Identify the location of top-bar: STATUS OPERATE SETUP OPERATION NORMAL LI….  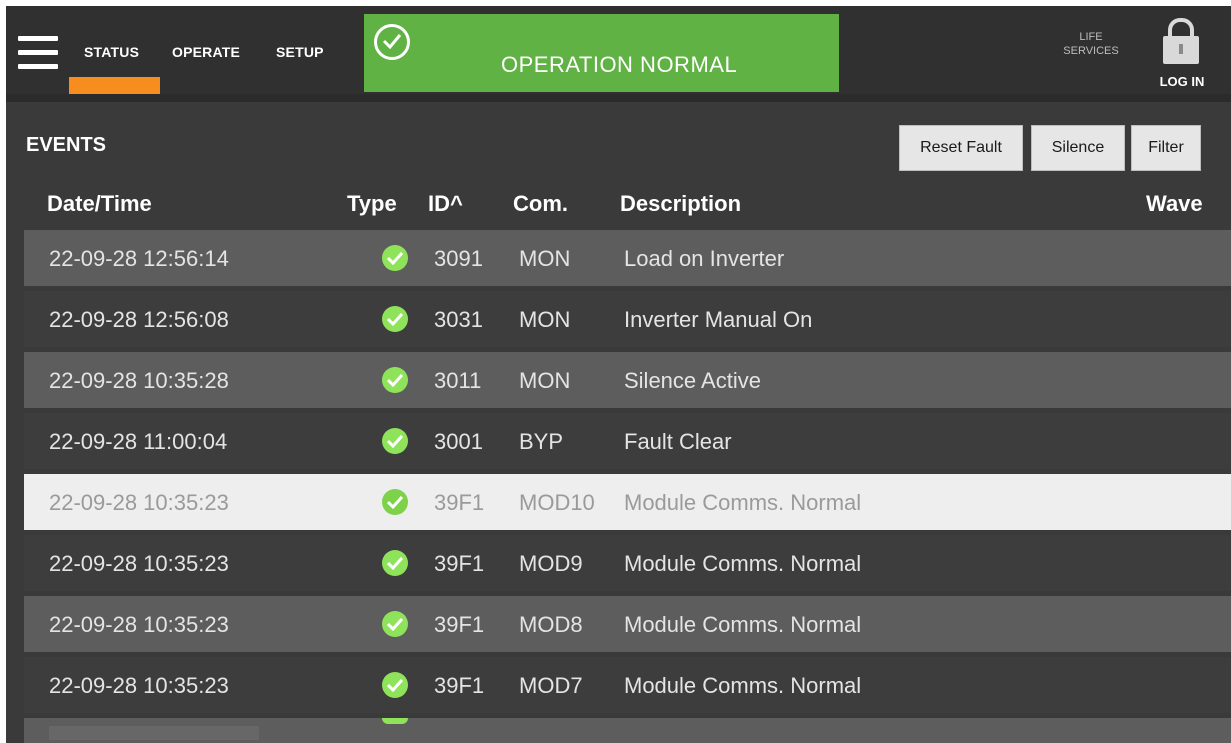
(618, 50).